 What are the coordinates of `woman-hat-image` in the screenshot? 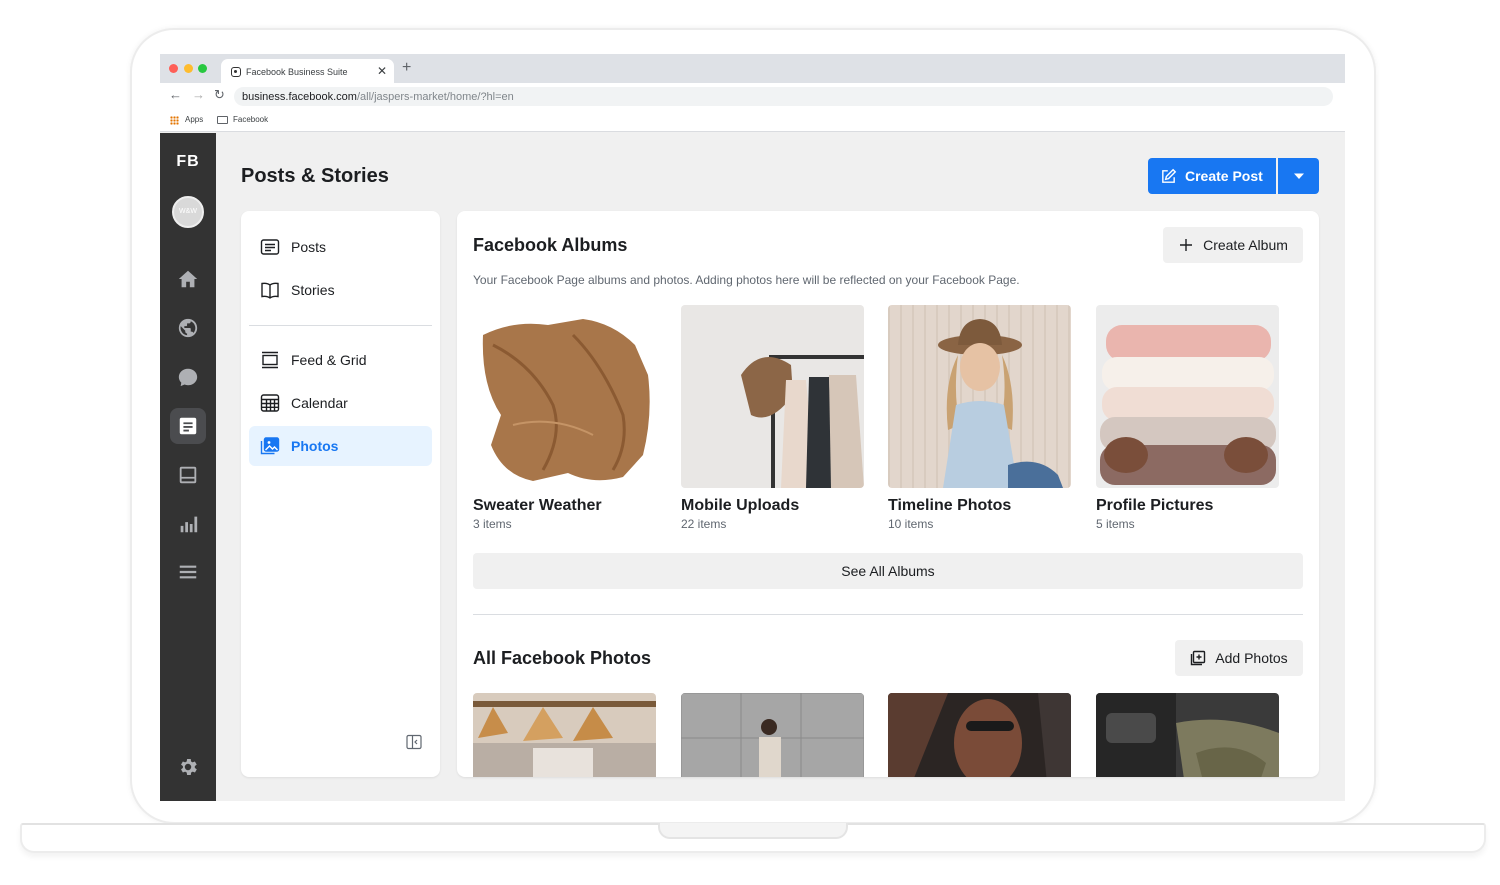 It's located at (979, 396).